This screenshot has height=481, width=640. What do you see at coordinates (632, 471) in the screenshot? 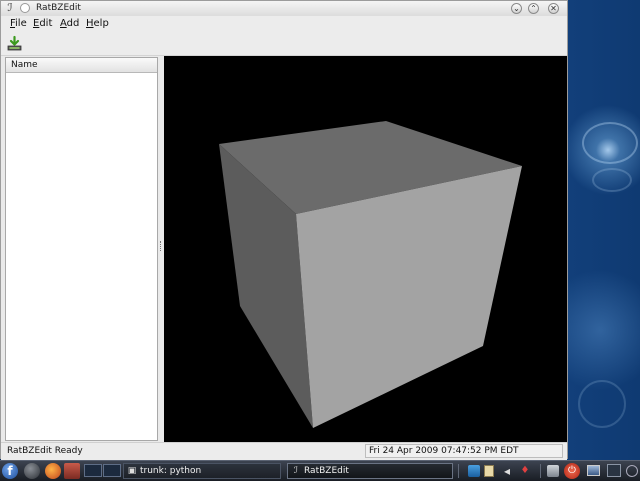
I see `clock-icon` at bounding box center [632, 471].